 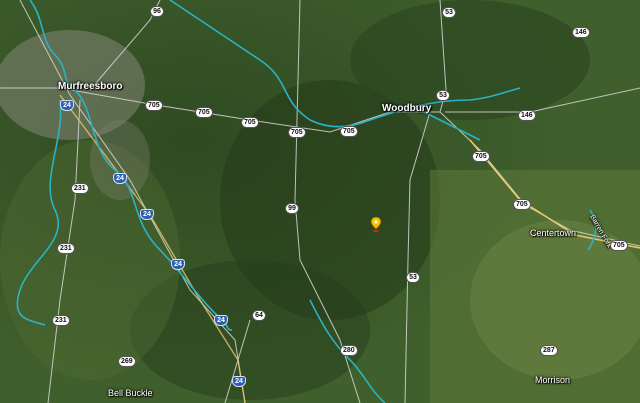 I want to click on route-shield-64: 64, so click(x=259, y=315).